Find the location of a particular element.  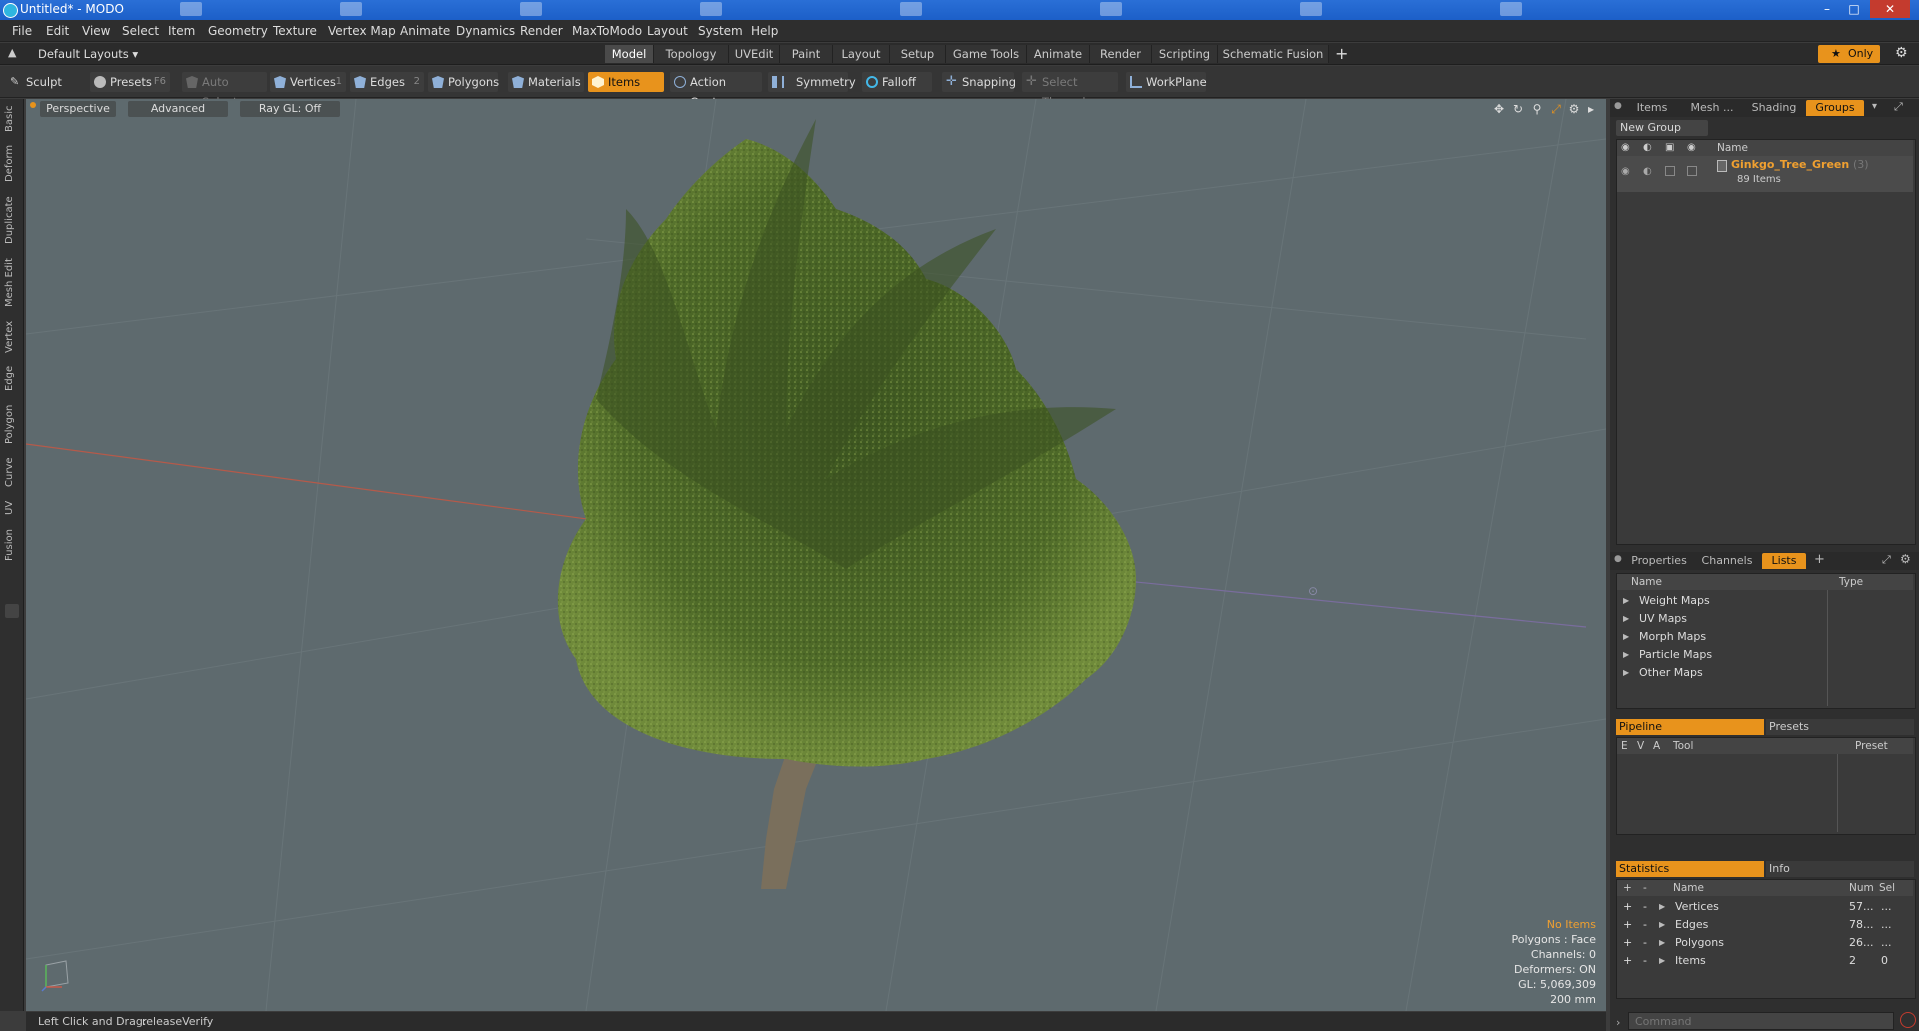

select-through-button: ✛ Select Through is located at coordinates (1070, 90).